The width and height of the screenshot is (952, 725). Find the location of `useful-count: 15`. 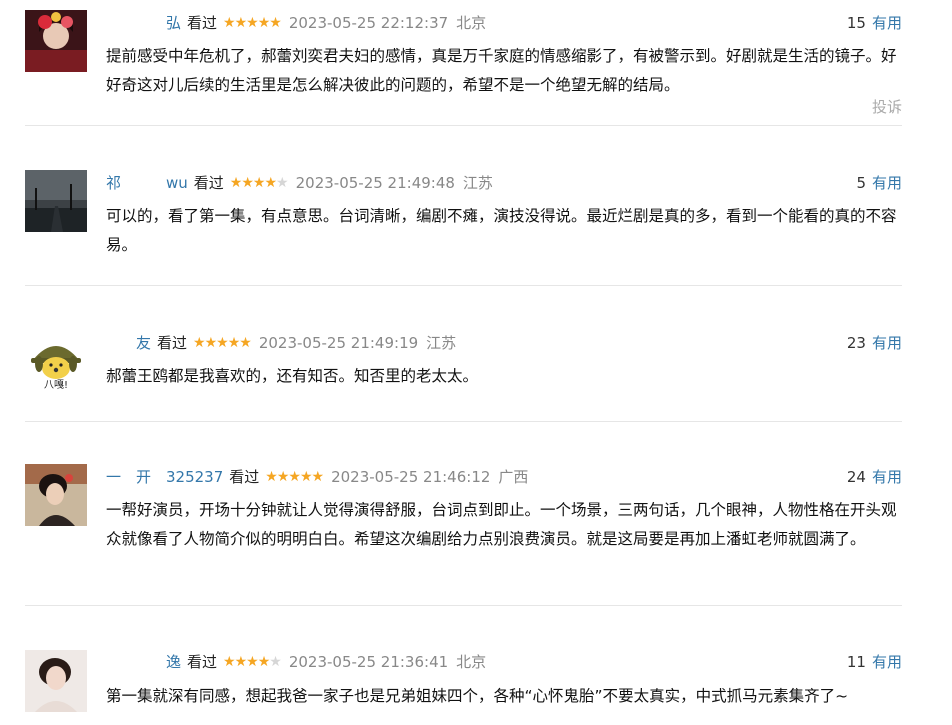

useful-count: 15 is located at coordinates (856, 23).